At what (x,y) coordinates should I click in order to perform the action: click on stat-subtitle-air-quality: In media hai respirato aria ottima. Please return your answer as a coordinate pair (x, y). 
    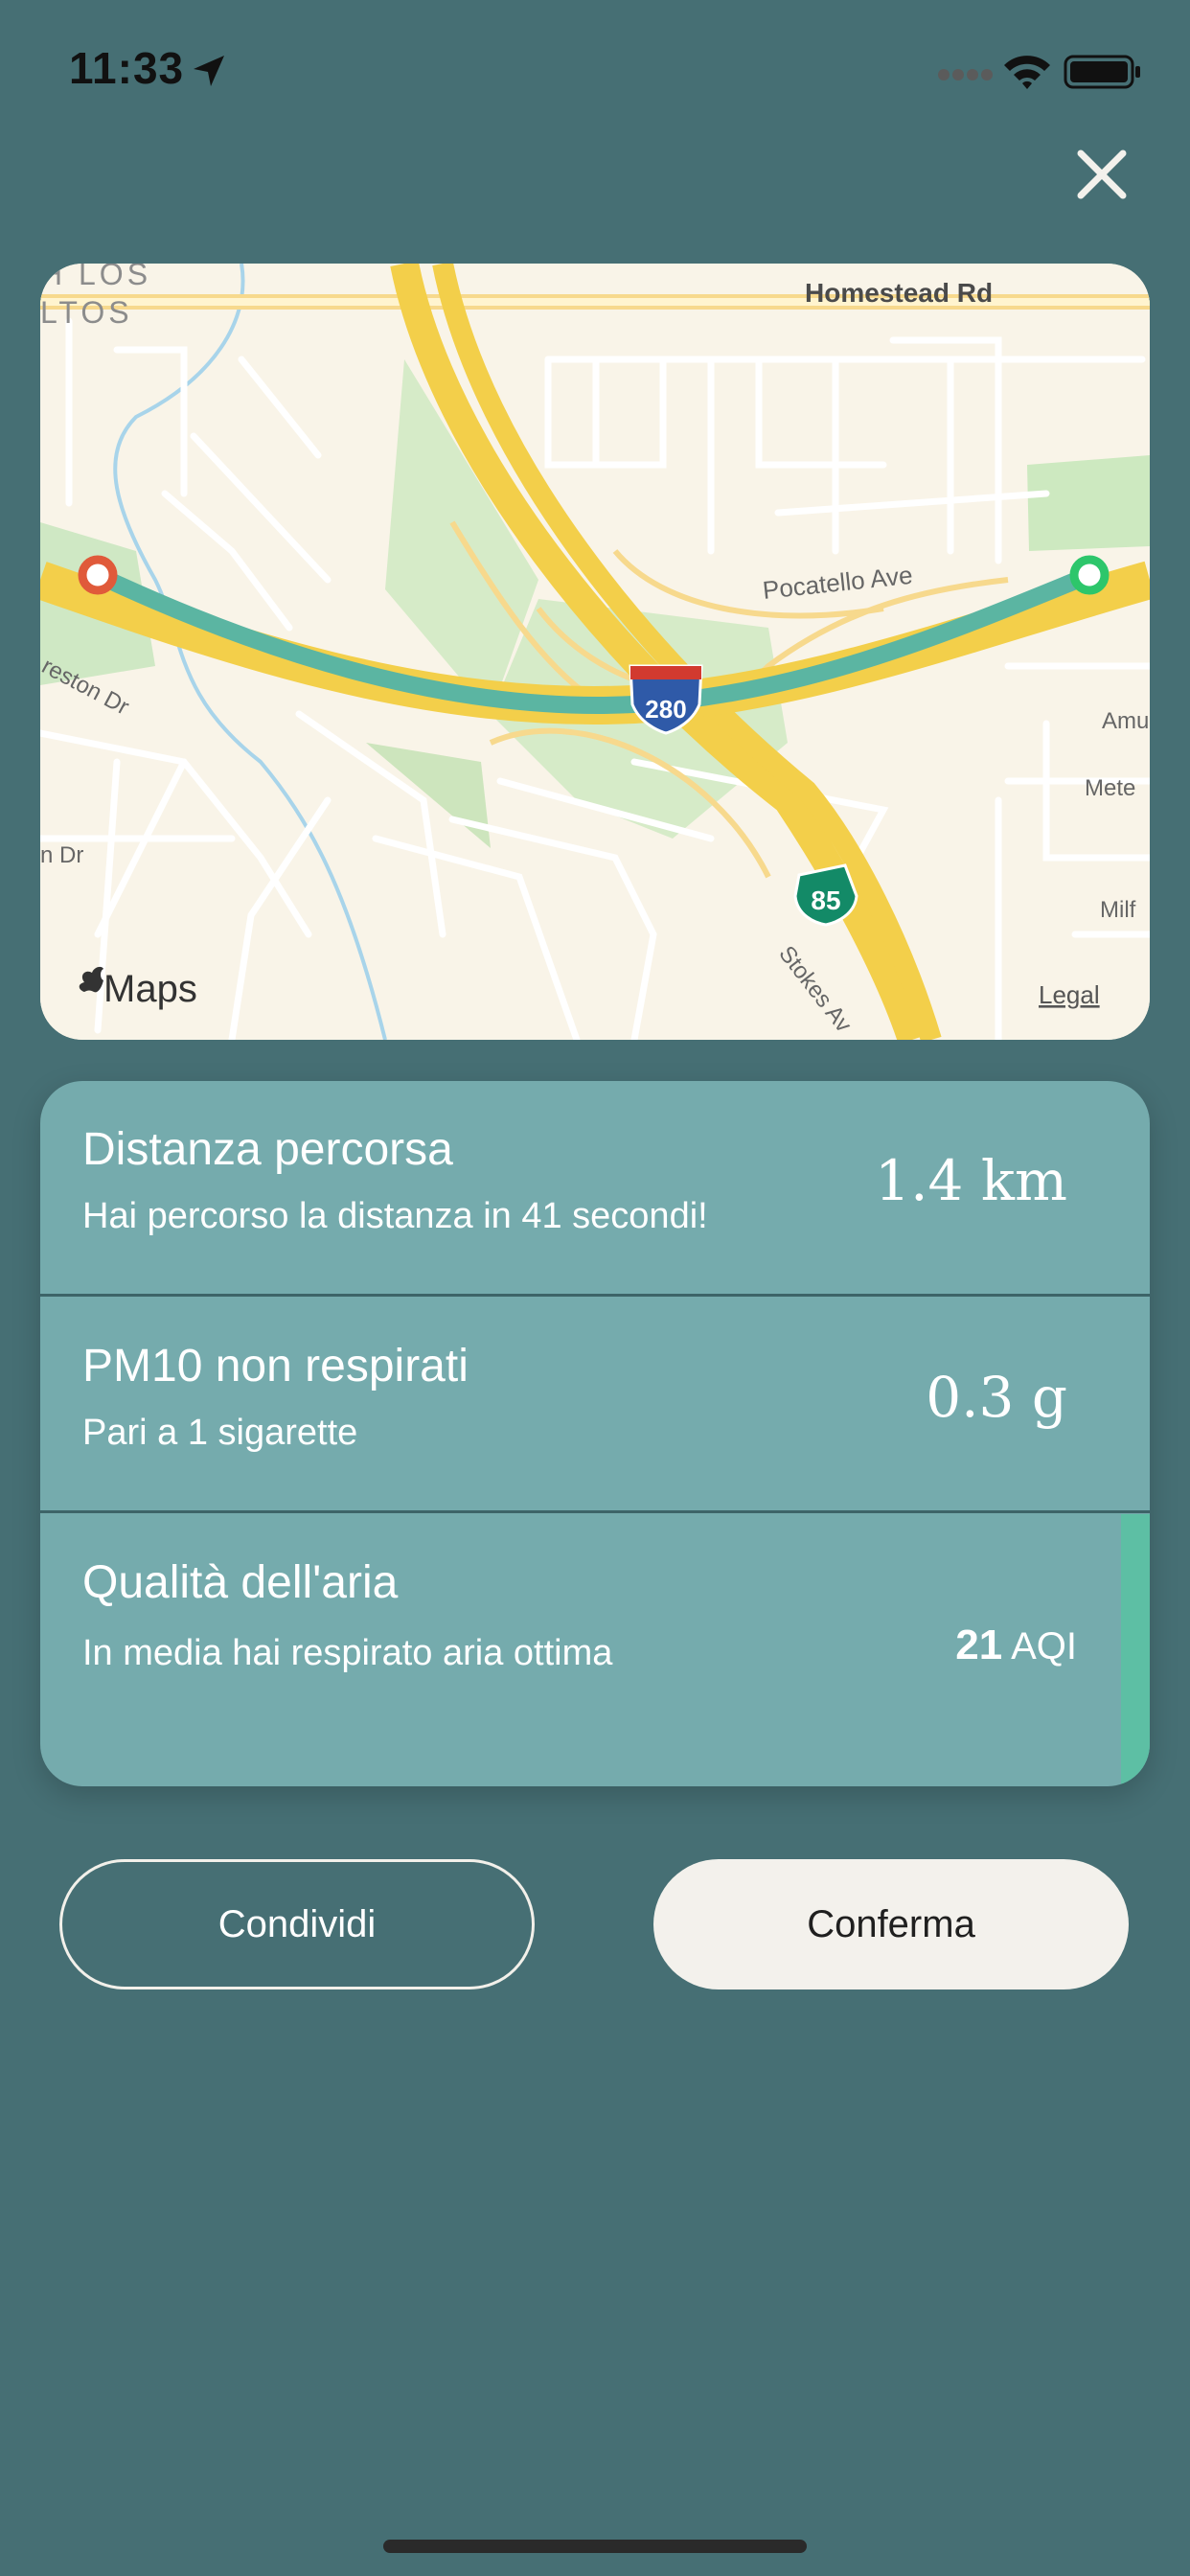
    Looking at the image, I should click on (348, 1653).